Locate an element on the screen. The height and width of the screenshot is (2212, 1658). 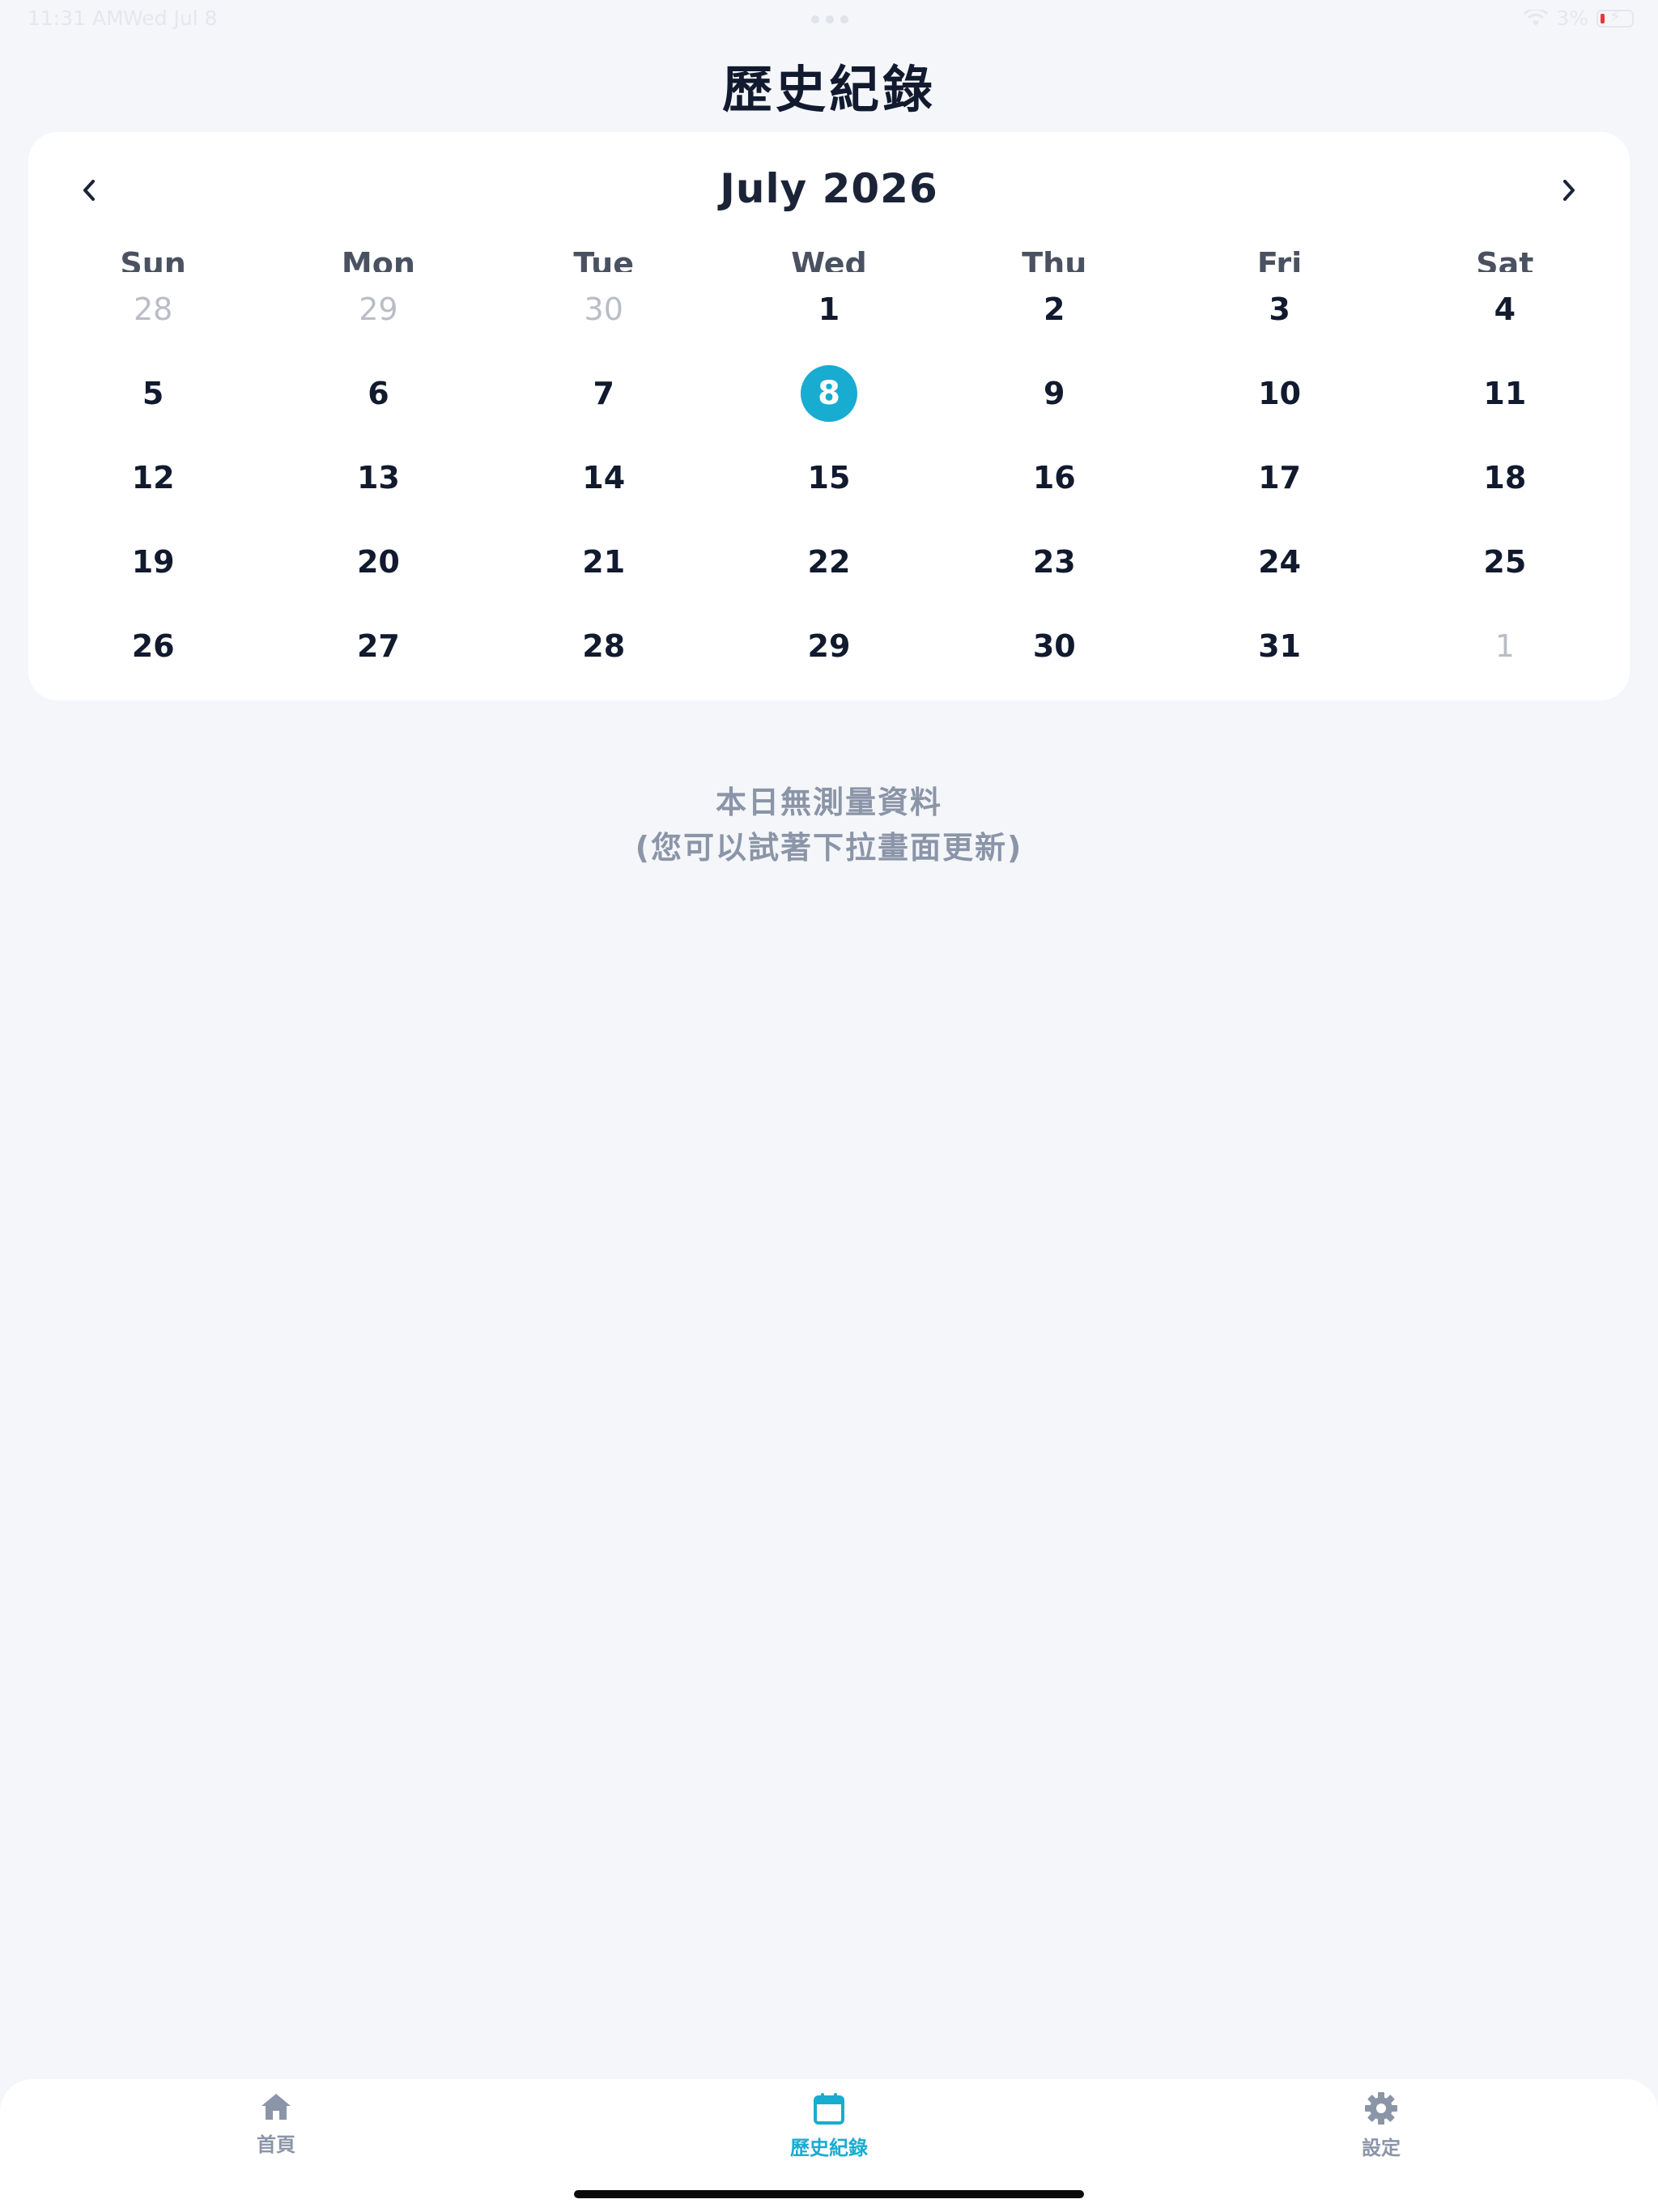
wifi-icon is located at coordinates (1536, 19).